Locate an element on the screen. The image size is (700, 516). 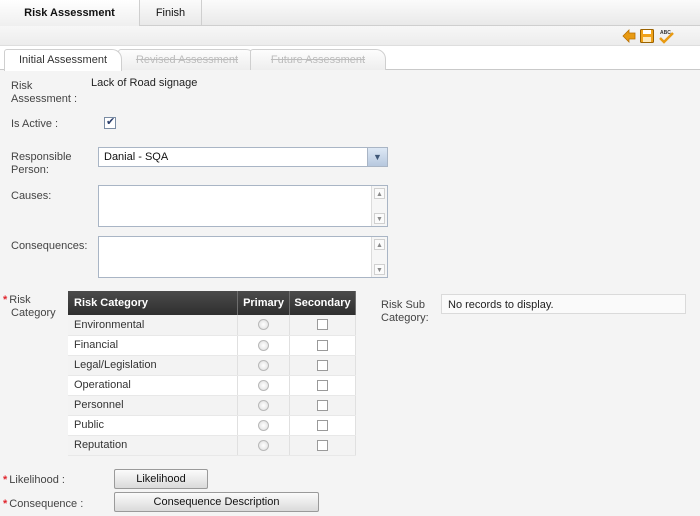
consequences-scrollbar: ▲ ▼ is located at coordinates (379, 257).